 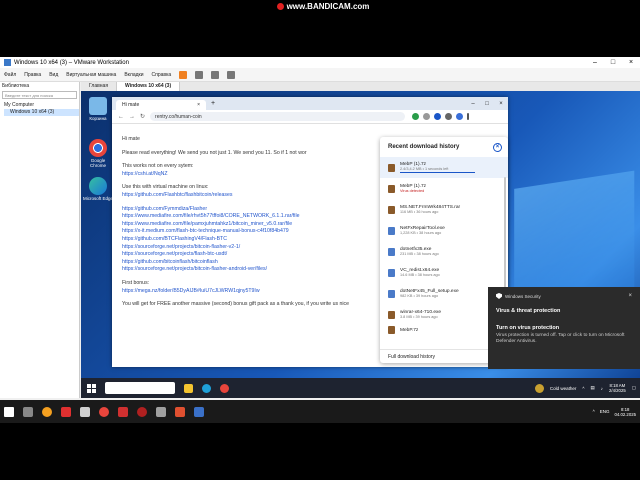 I want to click on new-tab-button: +, so click(x=213, y=103).